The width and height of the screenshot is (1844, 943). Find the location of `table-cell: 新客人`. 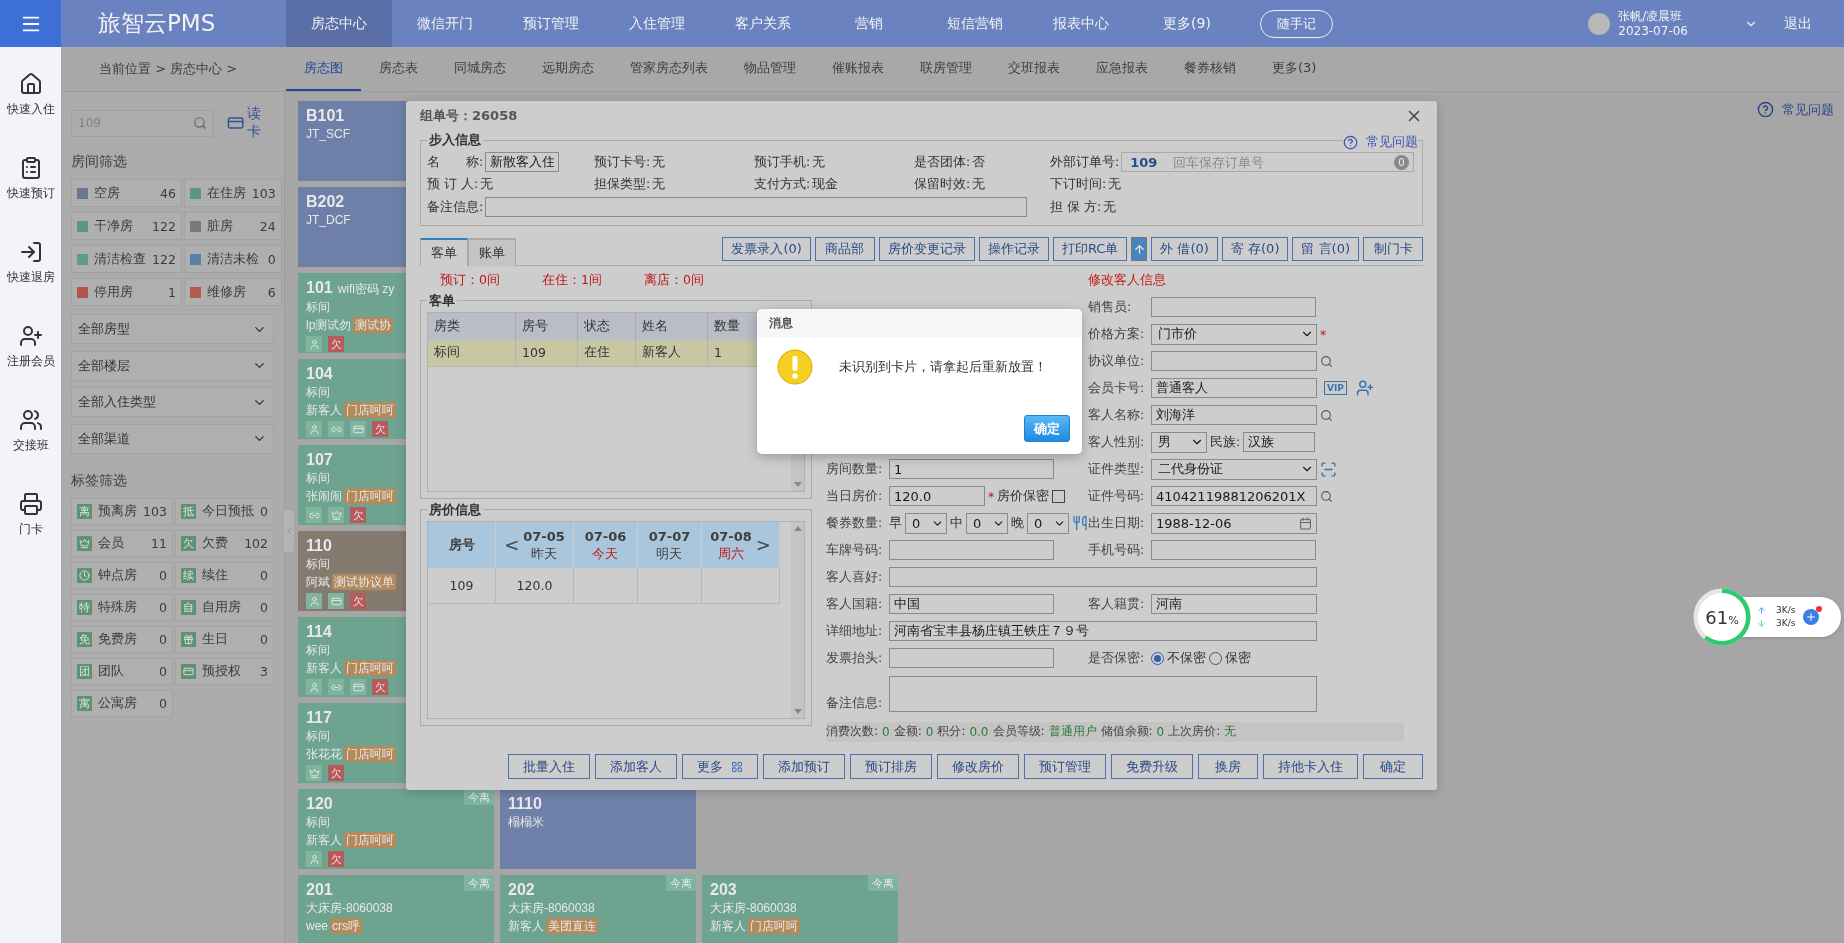

table-cell: 新客人 is located at coordinates (672, 353).